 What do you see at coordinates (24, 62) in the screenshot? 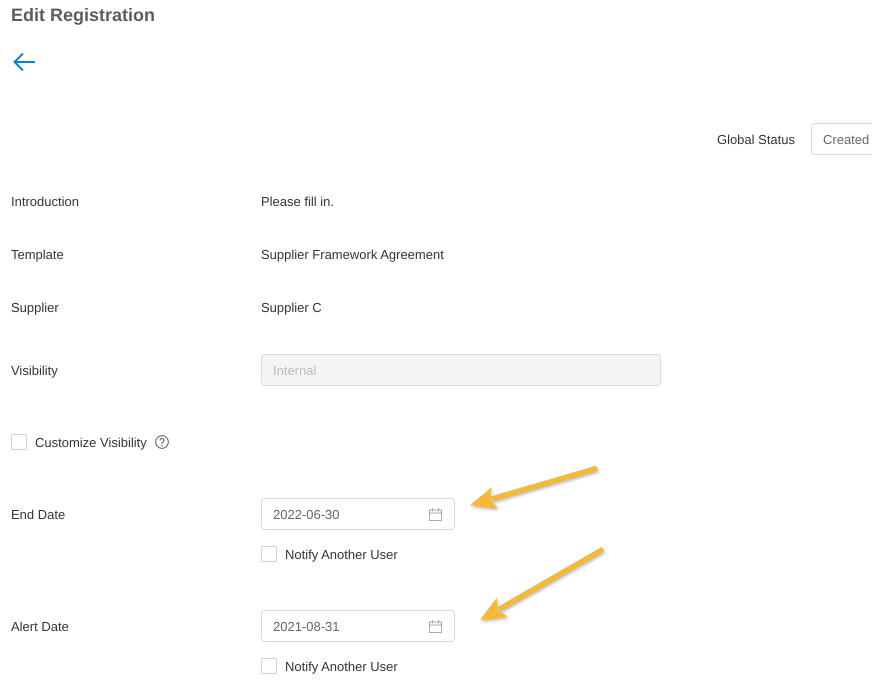
I see `back-arrow-icon` at bounding box center [24, 62].